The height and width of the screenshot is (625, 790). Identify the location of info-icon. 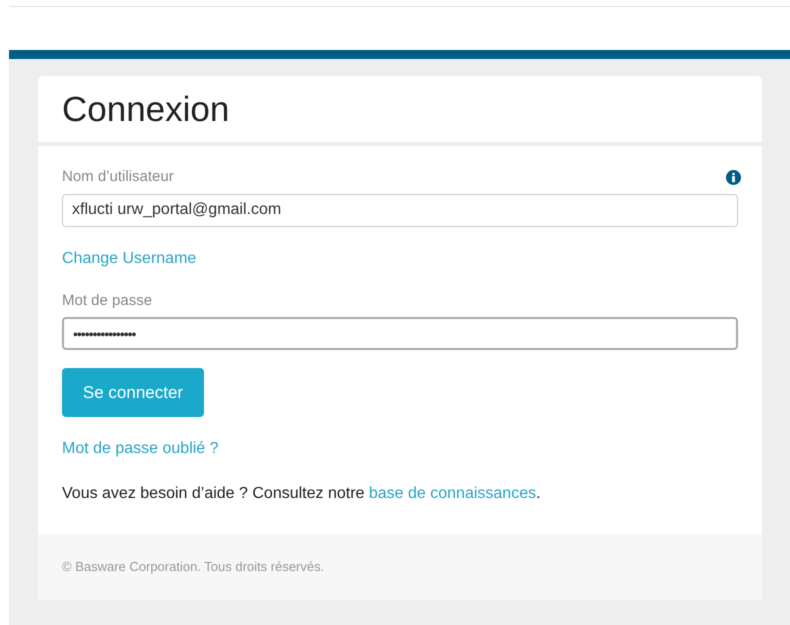
(733, 177).